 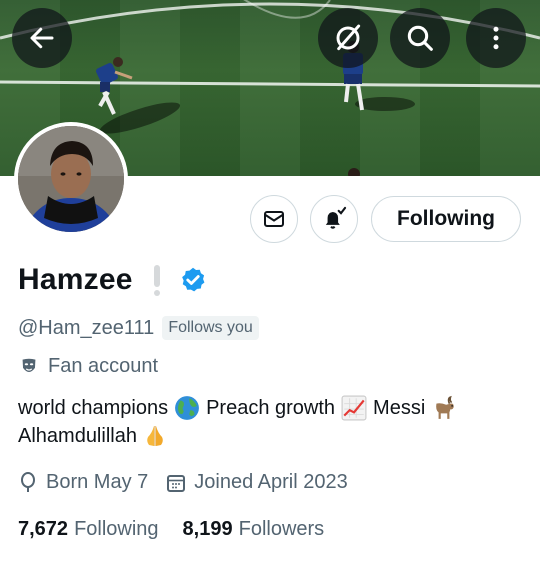 I want to click on notifications-button, so click(x=334, y=219).